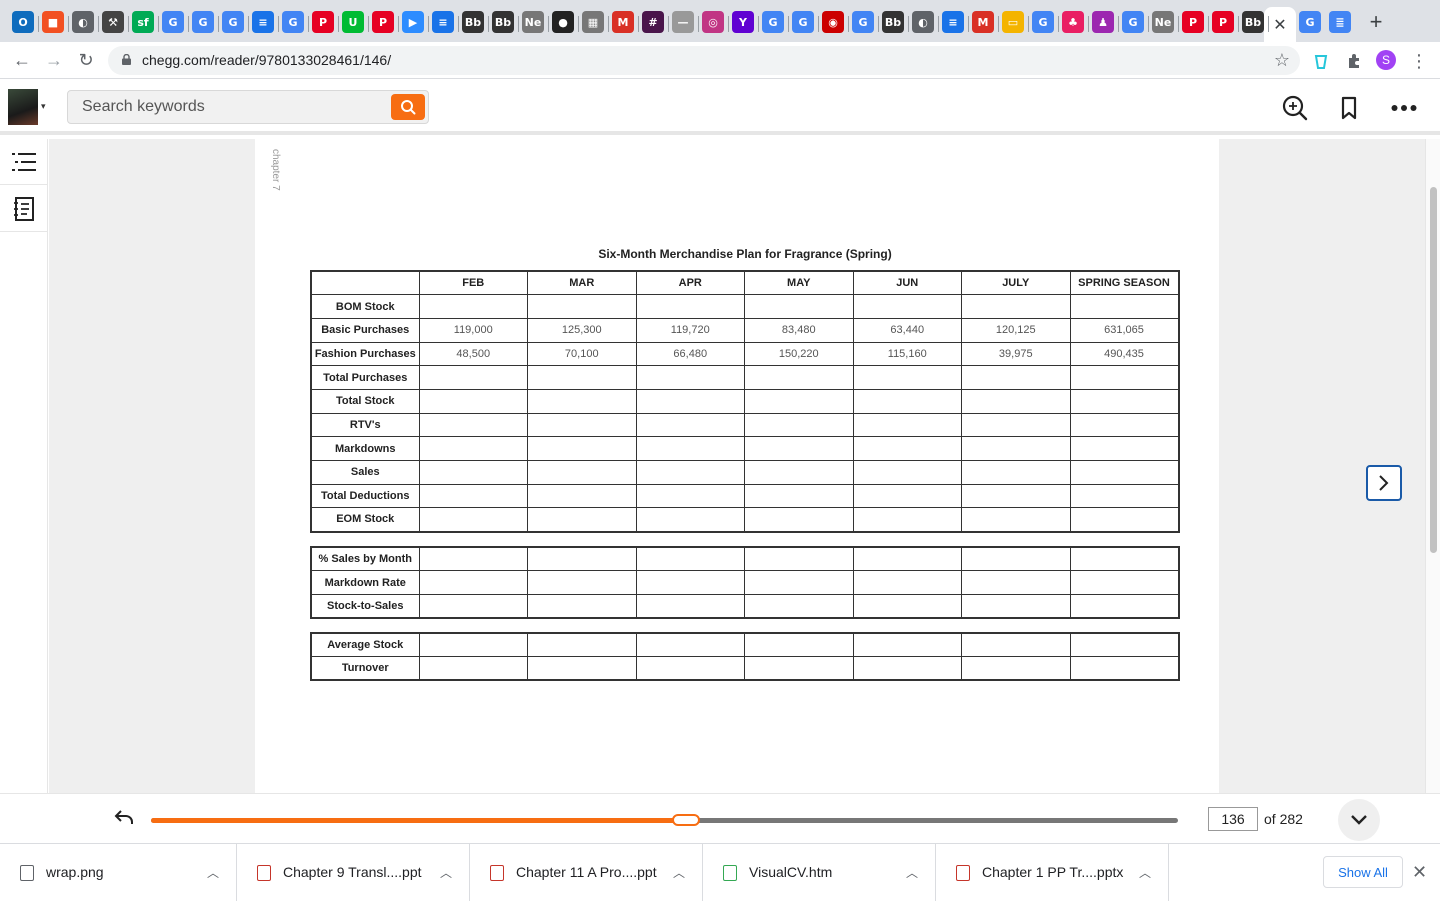  I want to click on row-label: Turnover, so click(365, 668).